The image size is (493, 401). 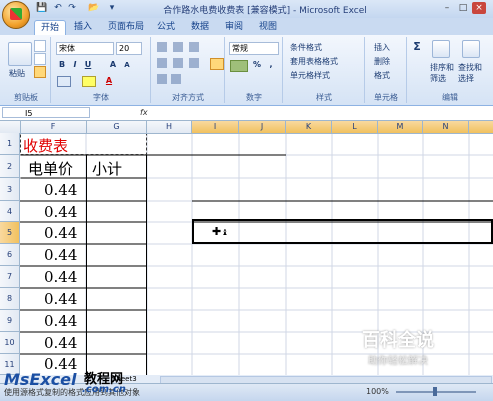 I want to click on row-header-1: 1, so click(x=10, y=144).